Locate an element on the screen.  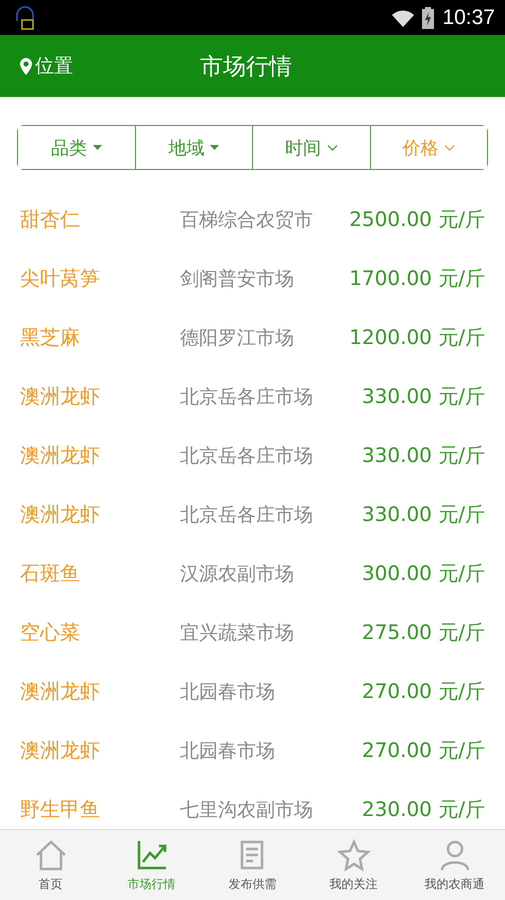
headset-icon is located at coordinates (25, 17).